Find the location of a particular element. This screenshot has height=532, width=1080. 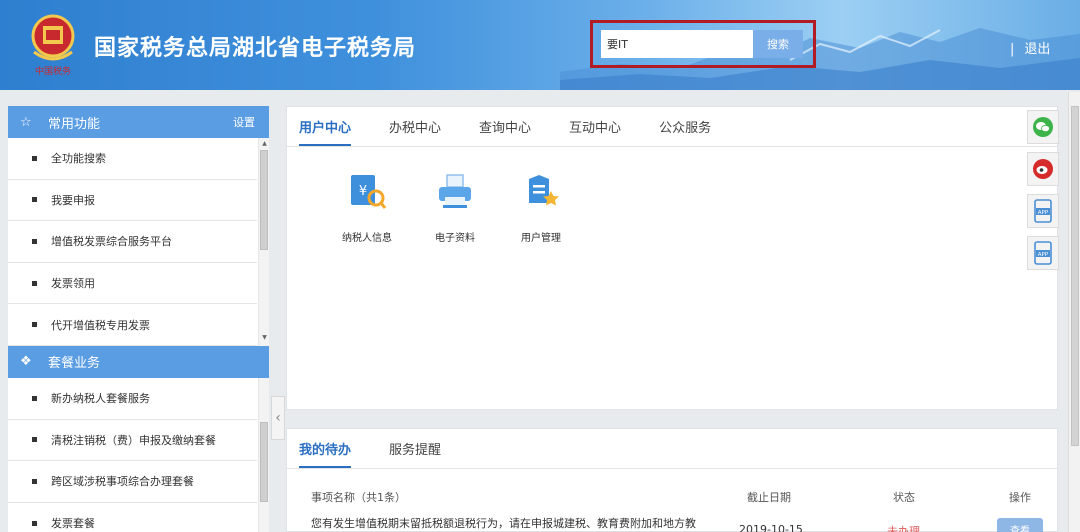

column-header-action: 操作 is located at coordinates (1020, 497).